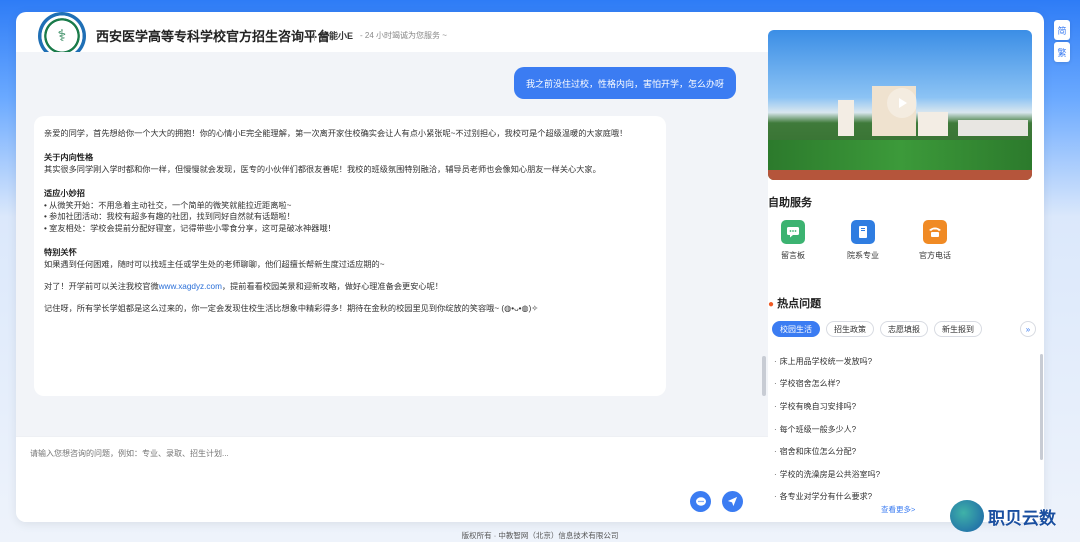  Describe the element at coordinates (403, 35) in the screenshot. I see `header-slogan: - 24 小时竭诚为您服务 ~` at that location.